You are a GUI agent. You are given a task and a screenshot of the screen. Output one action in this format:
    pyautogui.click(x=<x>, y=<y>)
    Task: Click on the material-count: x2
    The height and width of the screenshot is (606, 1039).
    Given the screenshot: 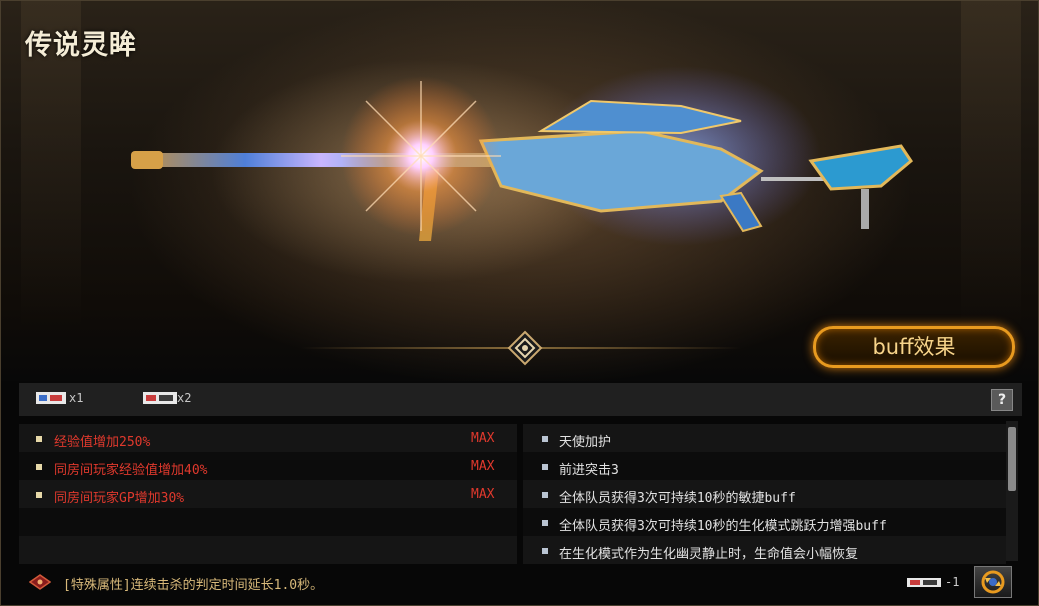 What is the action you would take?
    pyautogui.click(x=184, y=398)
    